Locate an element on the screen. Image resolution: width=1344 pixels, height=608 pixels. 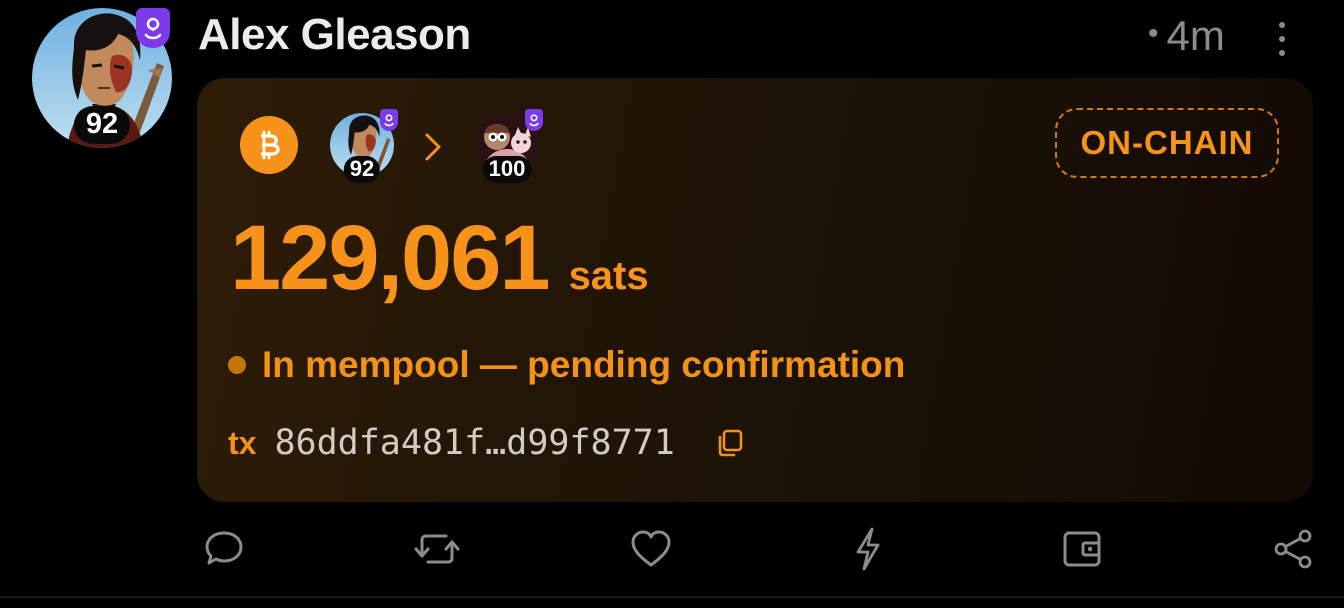
bitcoin-icon is located at coordinates (269, 145).